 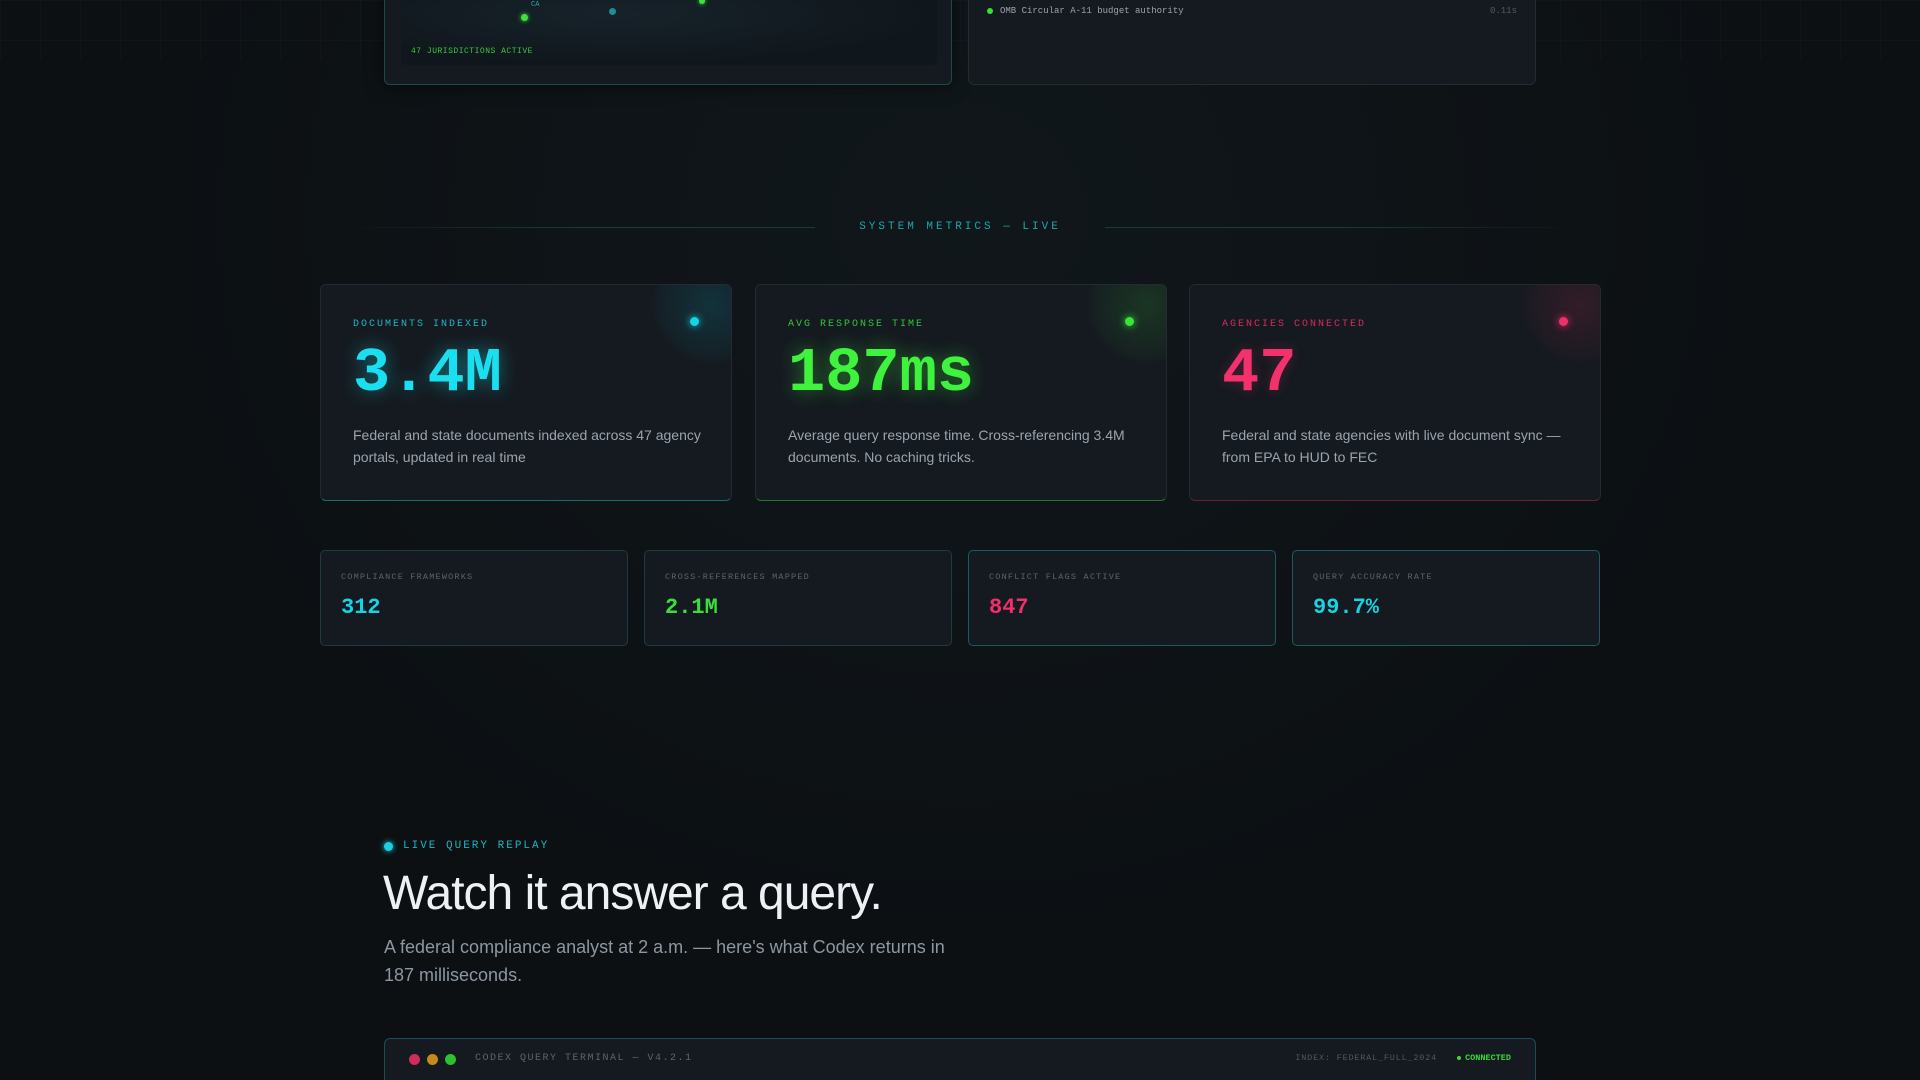 What do you see at coordinates (798, 598) in the screenshot?
I see `stat-card-cross-references: CROSS-REFERENCES MAPPED 2.1M` at bounding box center [798, 598].